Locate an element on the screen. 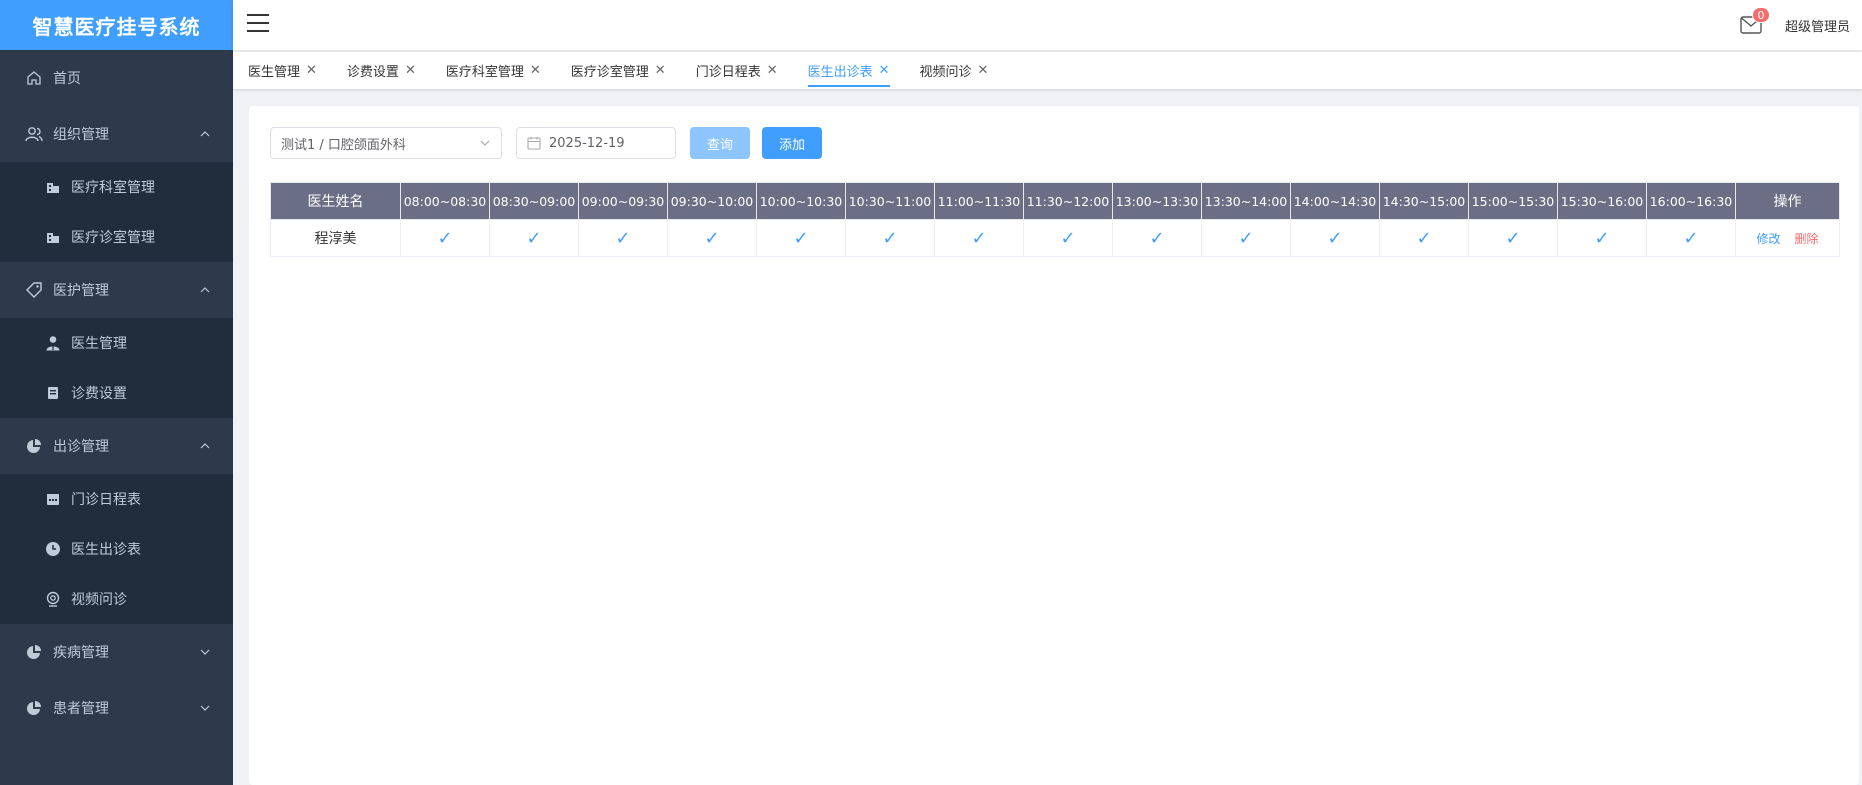  date-picker: 2025-12-19 is located at coordinates (596, 143).